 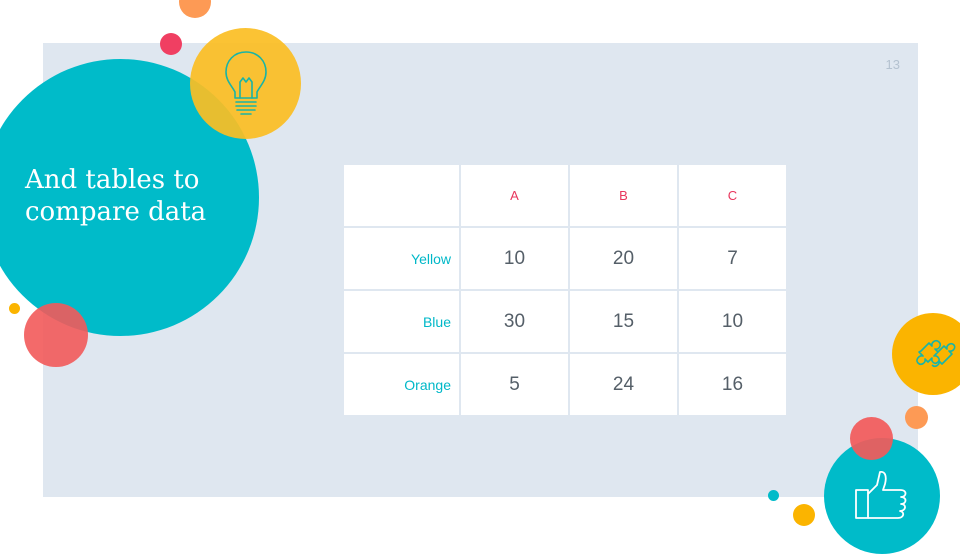 What do you see at coordinates (623, 195) in the screenshot?
I see `header-cell-b: B` at bounding box center [623, 195].